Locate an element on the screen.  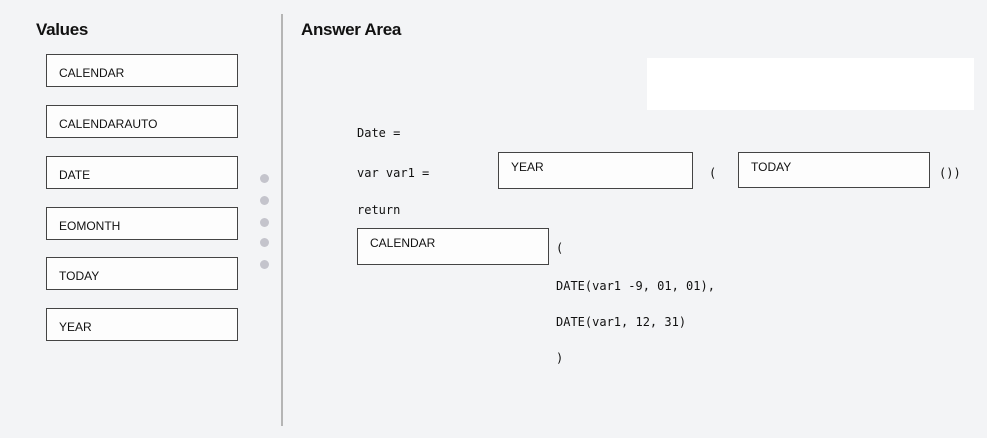
values-heading: Values is located at coordinates (62, 29).